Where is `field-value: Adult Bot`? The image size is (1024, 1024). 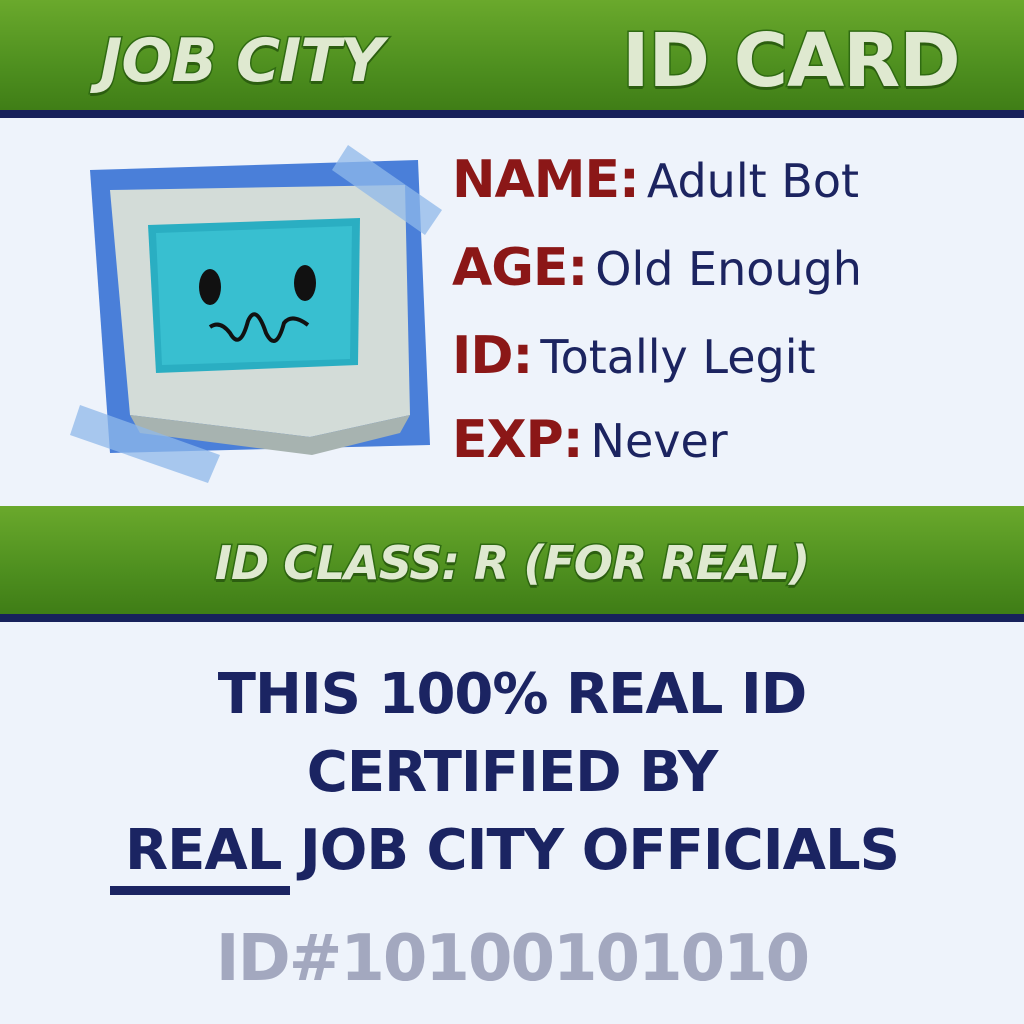
field-value: Adult Bot is located at coordinates (753, 181).